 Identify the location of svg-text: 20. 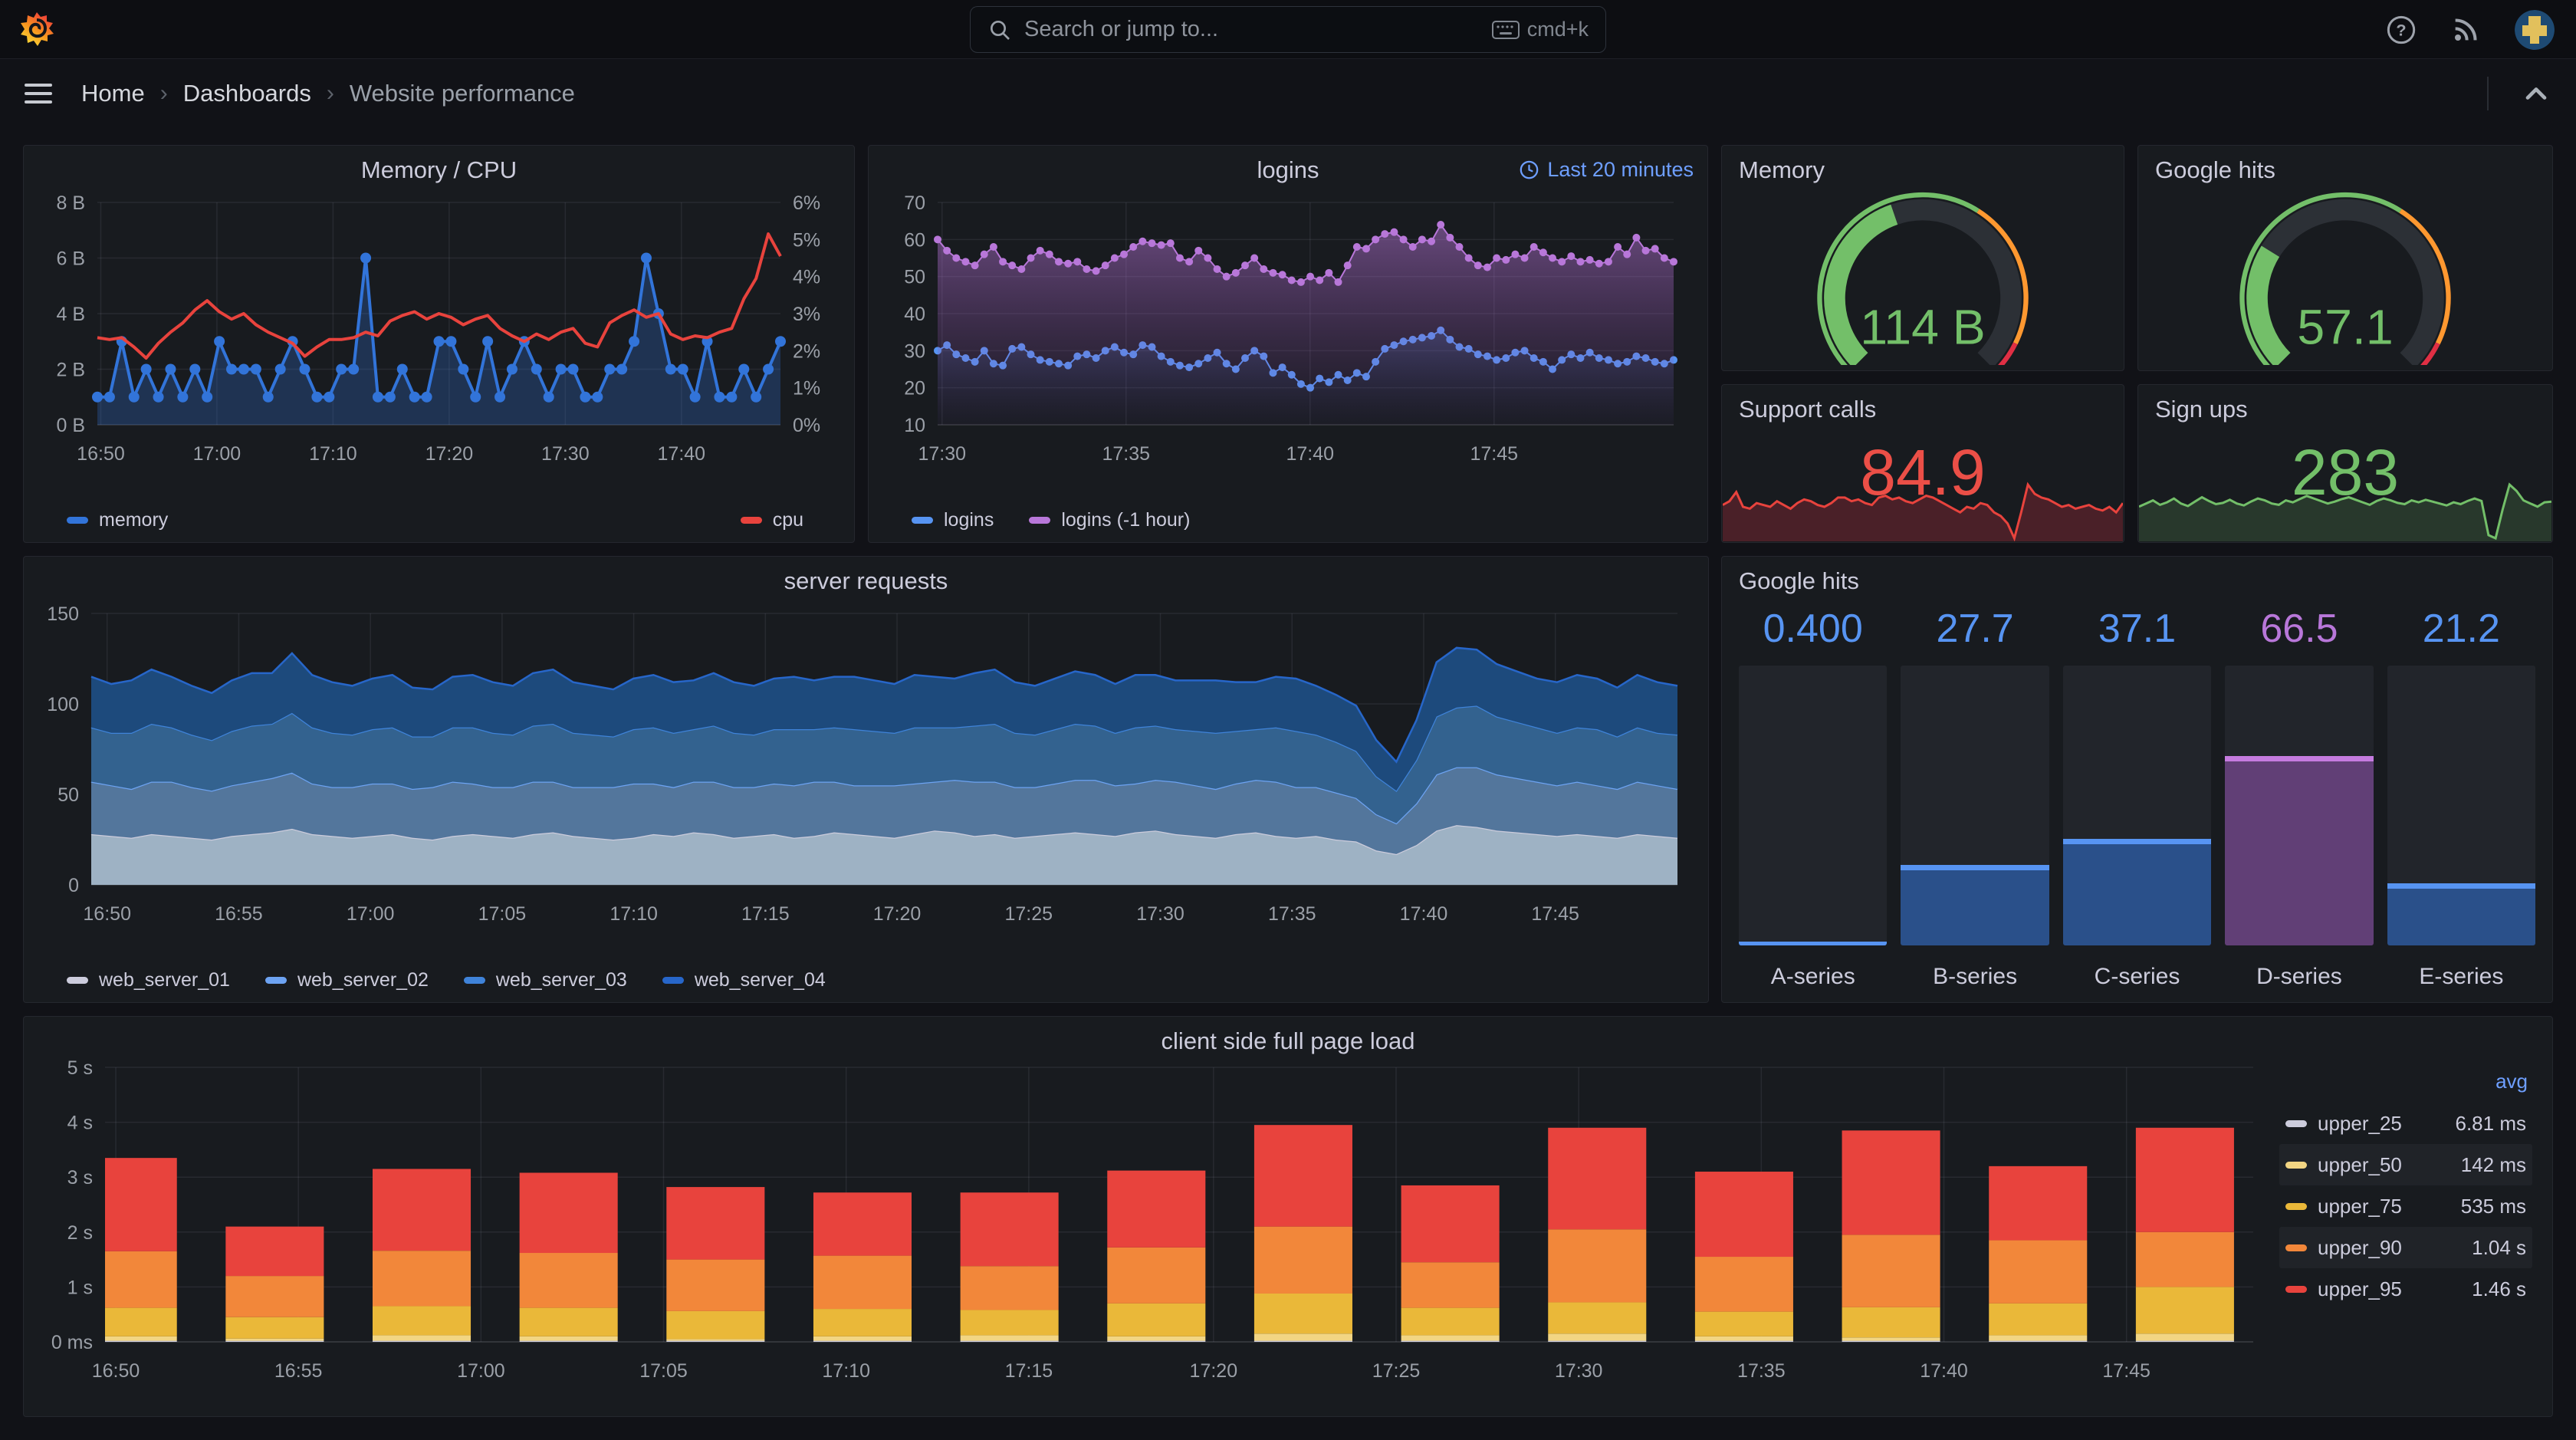
(915, 388).